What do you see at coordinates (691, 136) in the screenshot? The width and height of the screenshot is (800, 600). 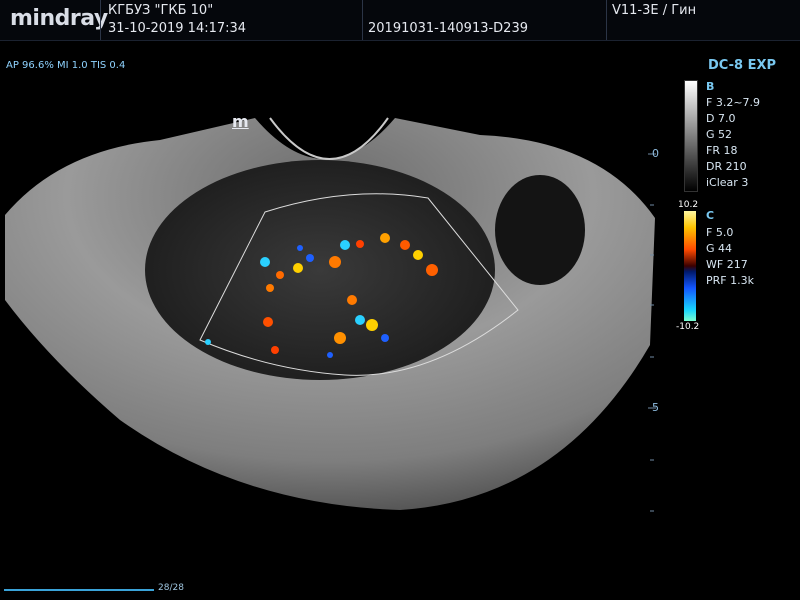 I see `grayscale-bar` at bounding box center [691, 136].